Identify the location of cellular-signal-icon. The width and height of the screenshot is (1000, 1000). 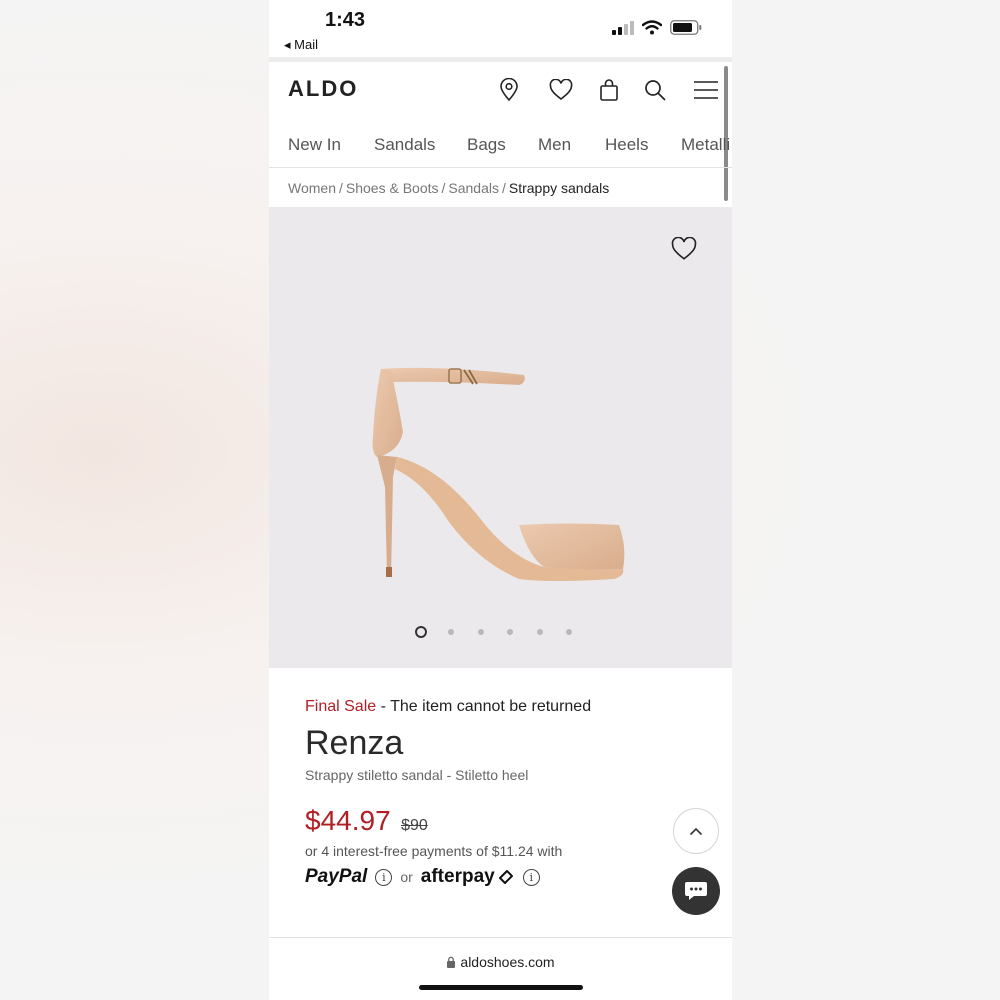
(623, 27).